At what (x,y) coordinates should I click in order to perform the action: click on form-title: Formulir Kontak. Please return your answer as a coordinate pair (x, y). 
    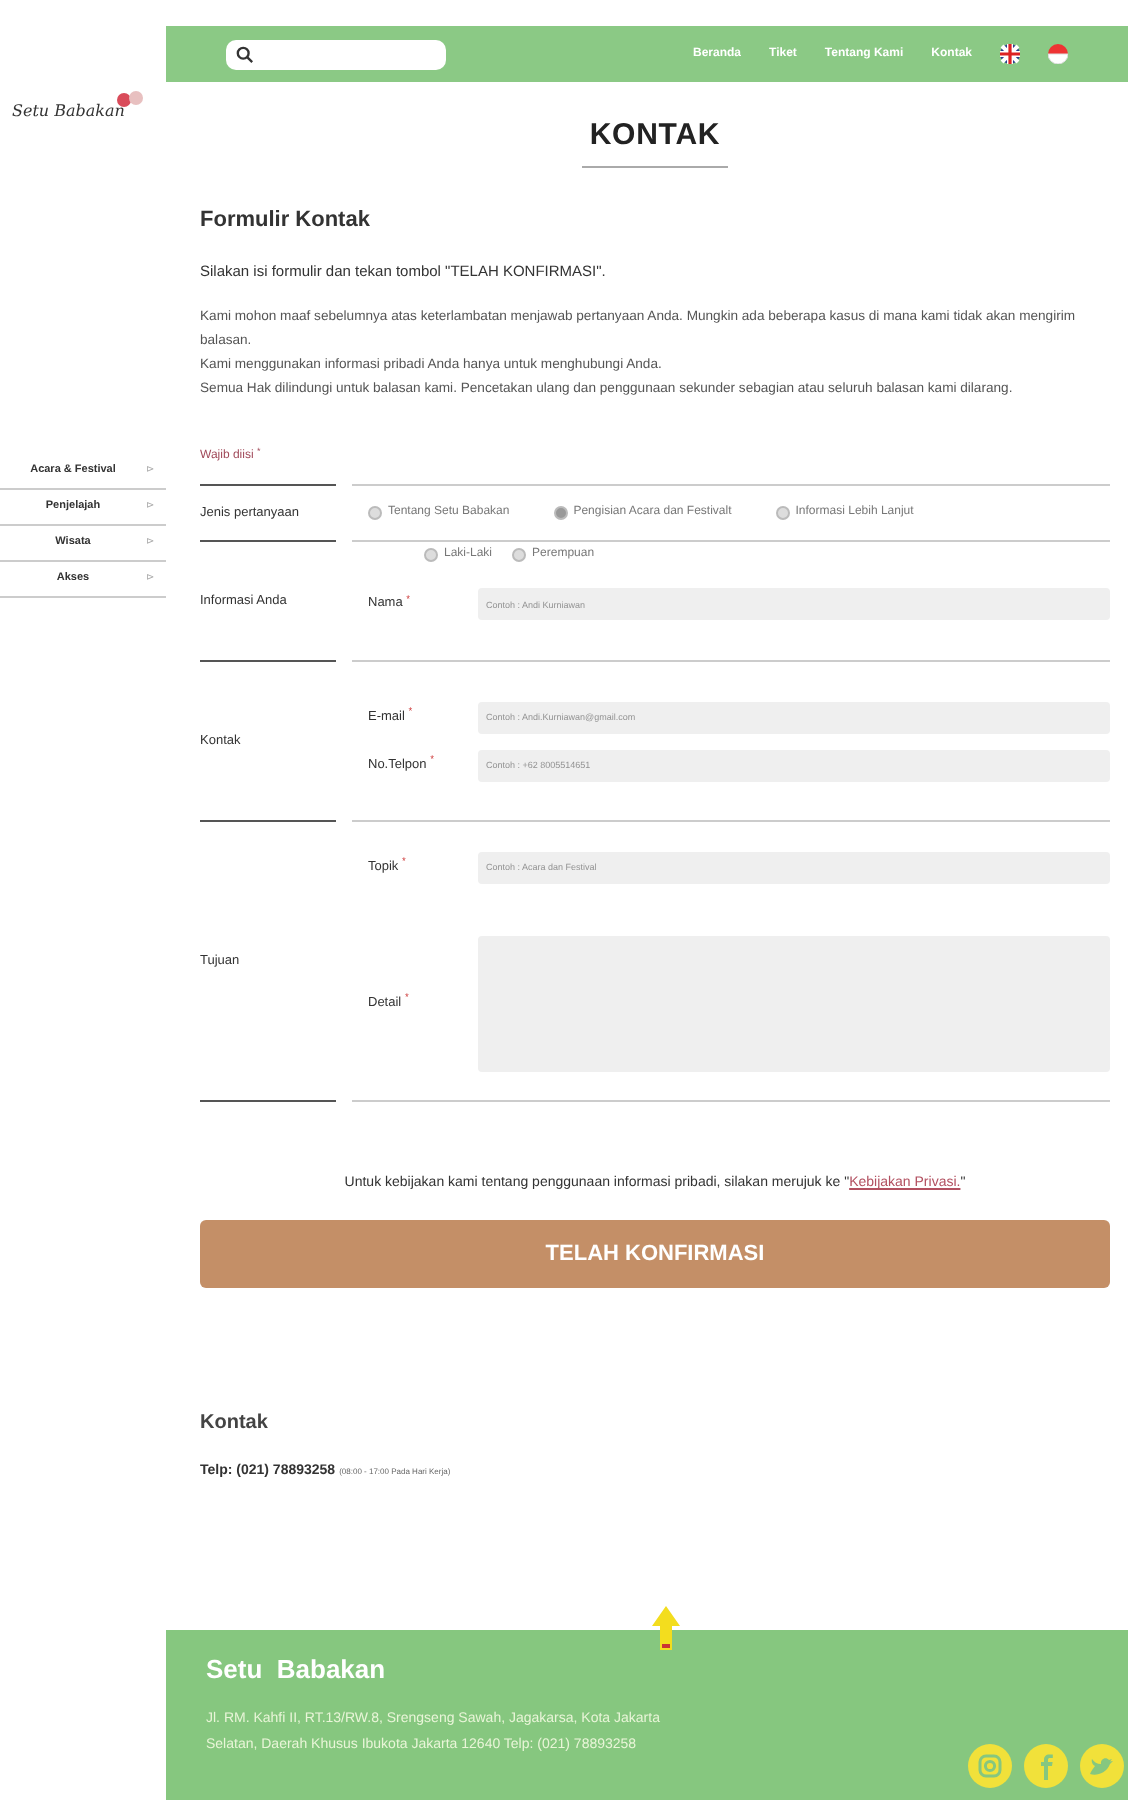
    Looking at the image, I should click on (286, 220).